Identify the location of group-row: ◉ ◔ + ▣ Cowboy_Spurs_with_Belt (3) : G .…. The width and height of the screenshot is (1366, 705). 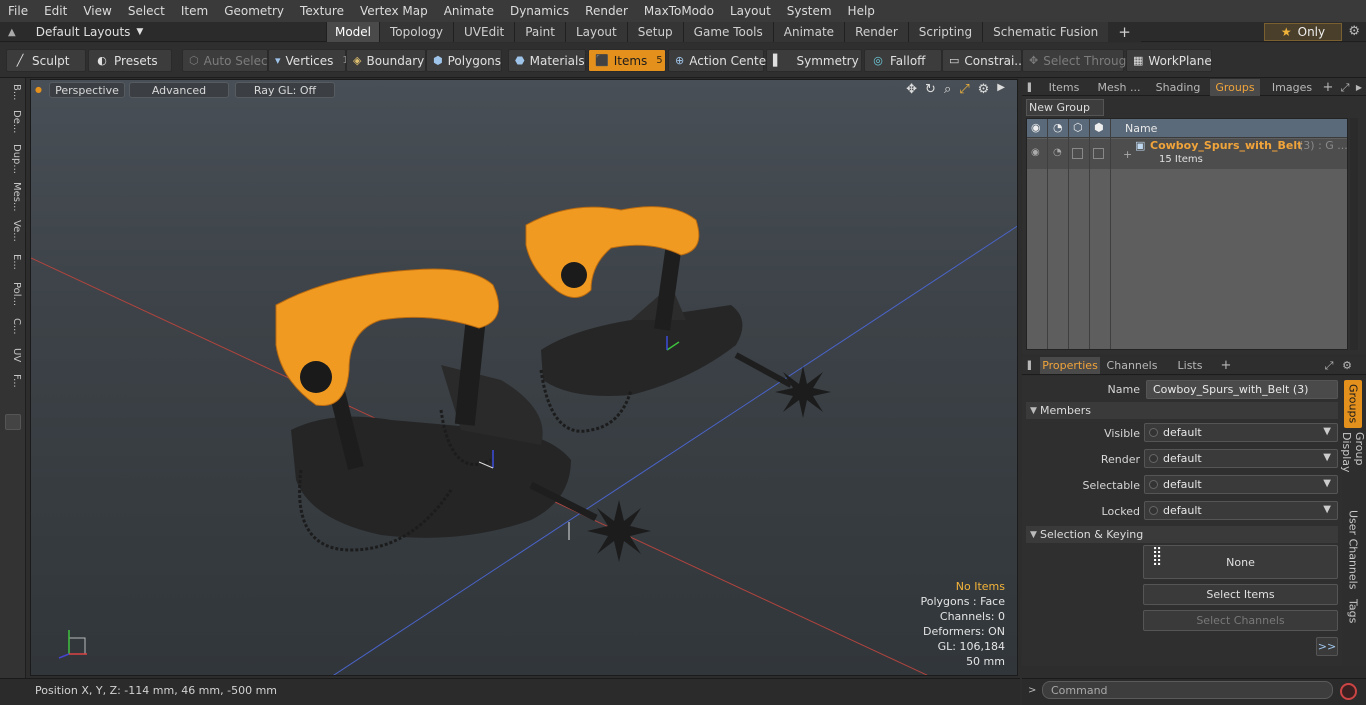
(1187, 154).